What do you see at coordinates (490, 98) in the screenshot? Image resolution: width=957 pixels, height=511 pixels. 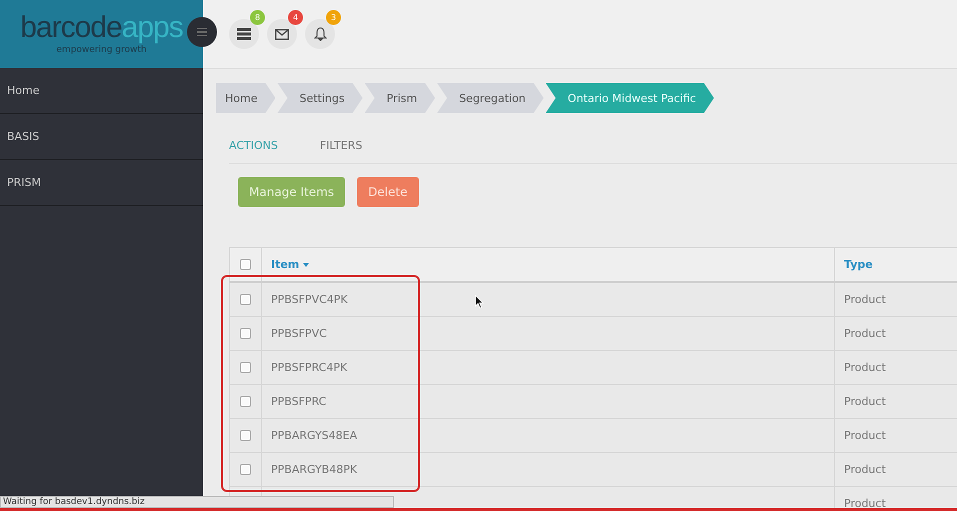 I see `breadcrumb: Segregation` at bounding box center [490, 98].